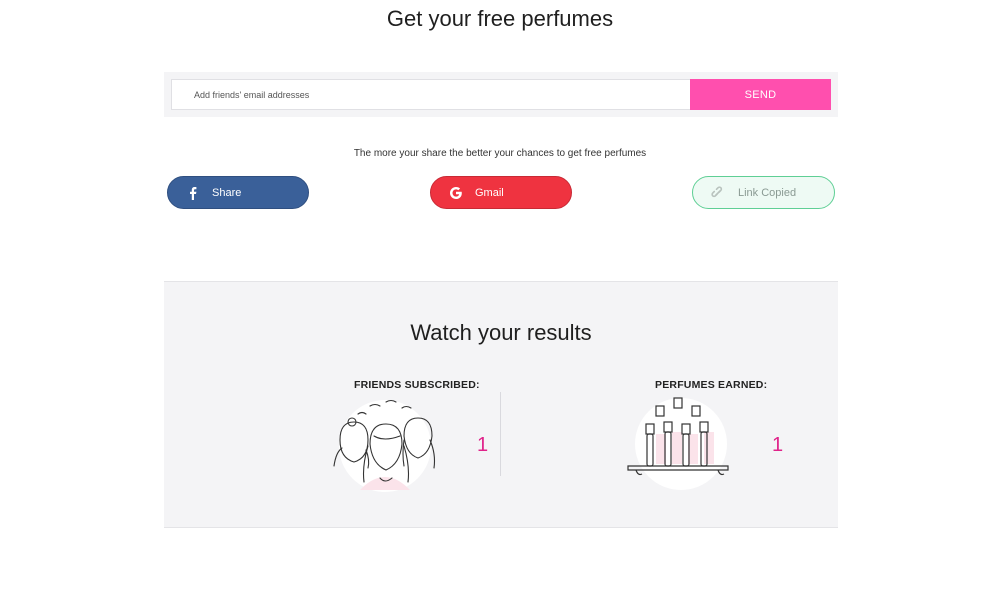 The width and height of the screenshot is (1000, 602). What do you see at coordinates (193, 193) in the screenshot?
I see `facebook-icon` at bounding box center [193, 193].